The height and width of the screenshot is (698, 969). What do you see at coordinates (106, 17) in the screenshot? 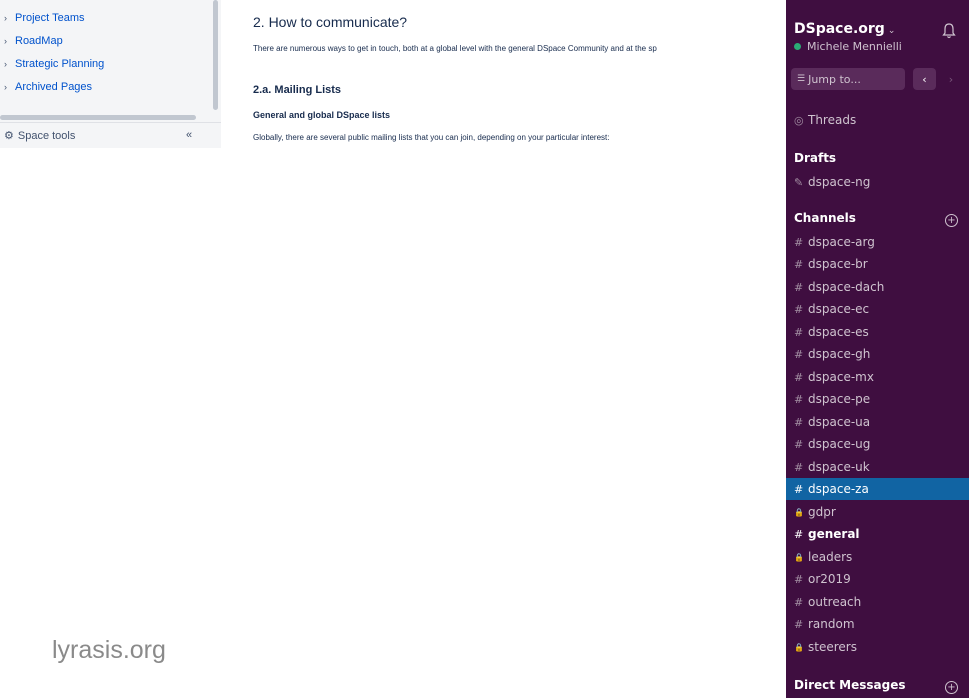
I see `tree-item-project-teams: › Project Teams` at bounding box center [106, 17].